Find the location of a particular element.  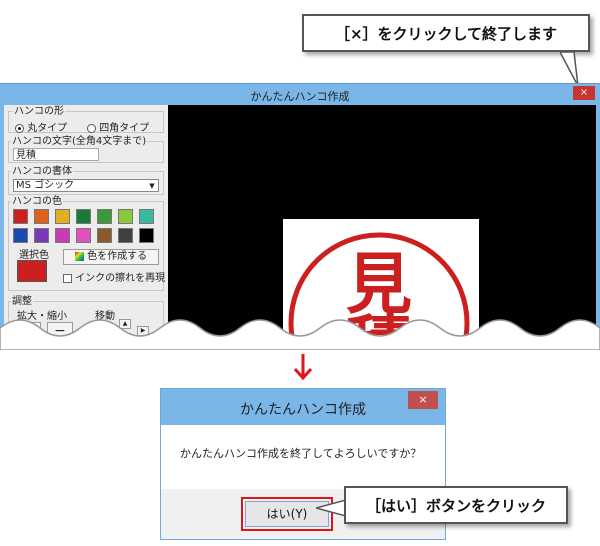

radio-square: 四角タイプ is located at coordinates (118, 126).